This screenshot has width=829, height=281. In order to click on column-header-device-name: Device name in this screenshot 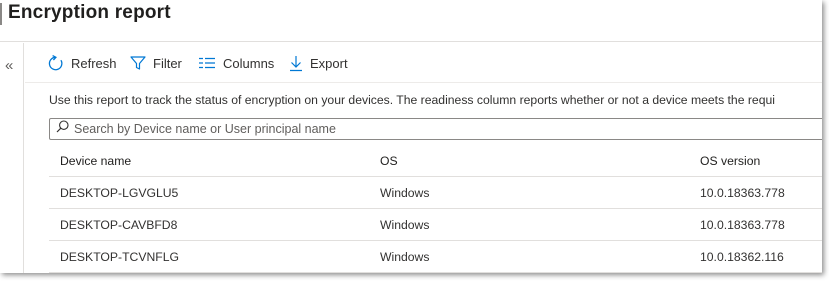, I will do `click(95, 160)`.